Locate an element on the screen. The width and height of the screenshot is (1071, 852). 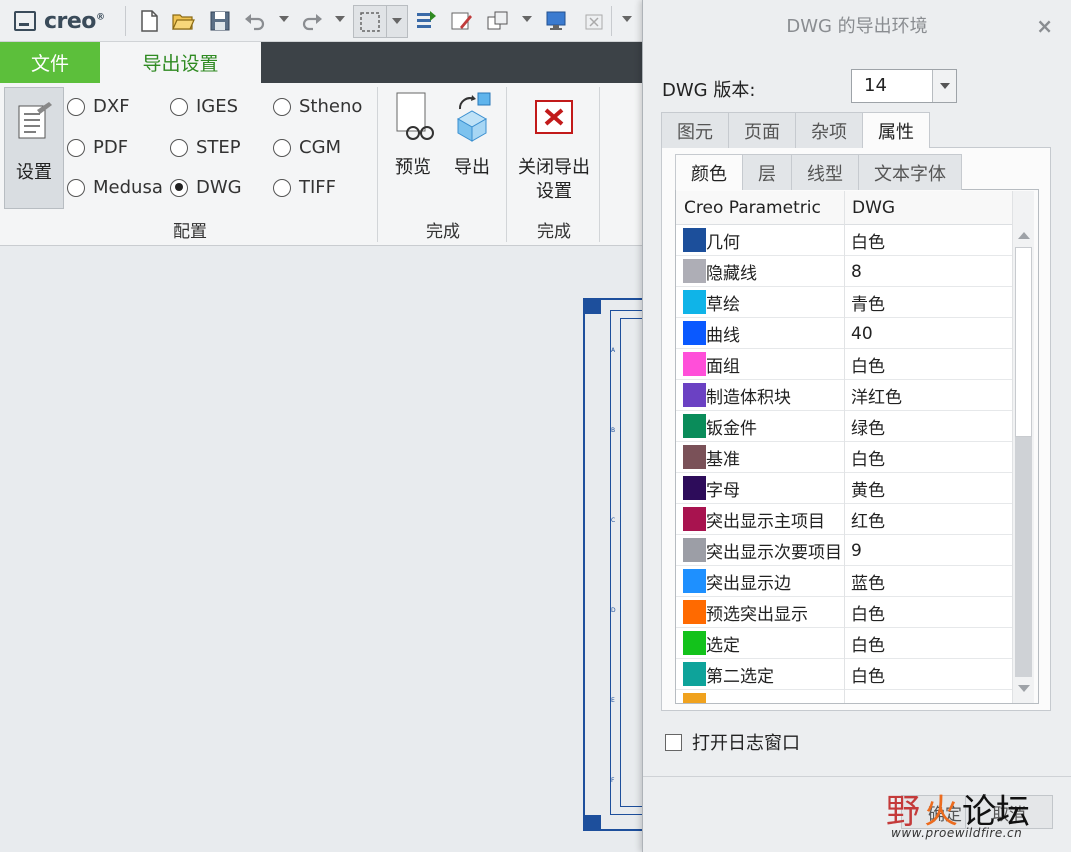
tab-file: 文件 is located at coordinates (50, 62).